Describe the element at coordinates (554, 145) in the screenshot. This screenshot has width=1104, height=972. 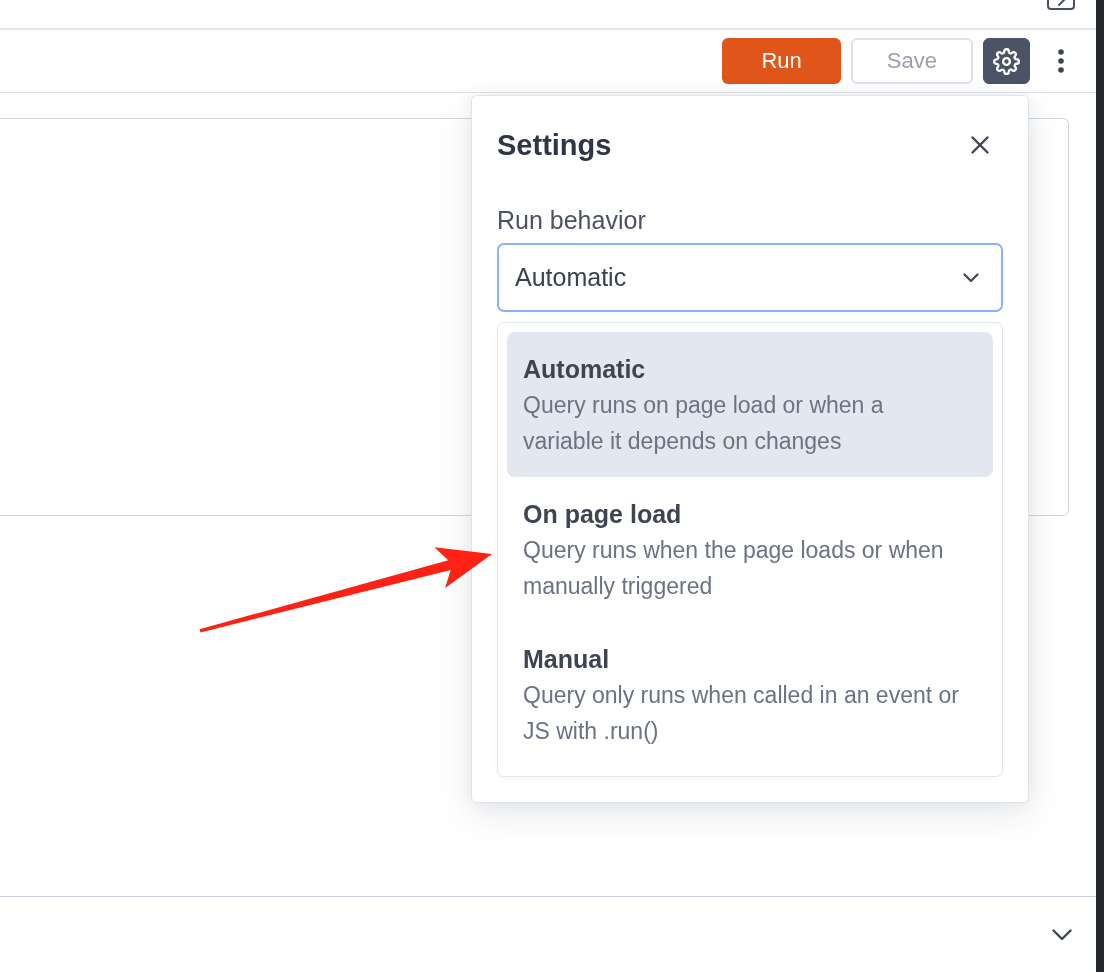
I see `popover-title: Settings` at that location.